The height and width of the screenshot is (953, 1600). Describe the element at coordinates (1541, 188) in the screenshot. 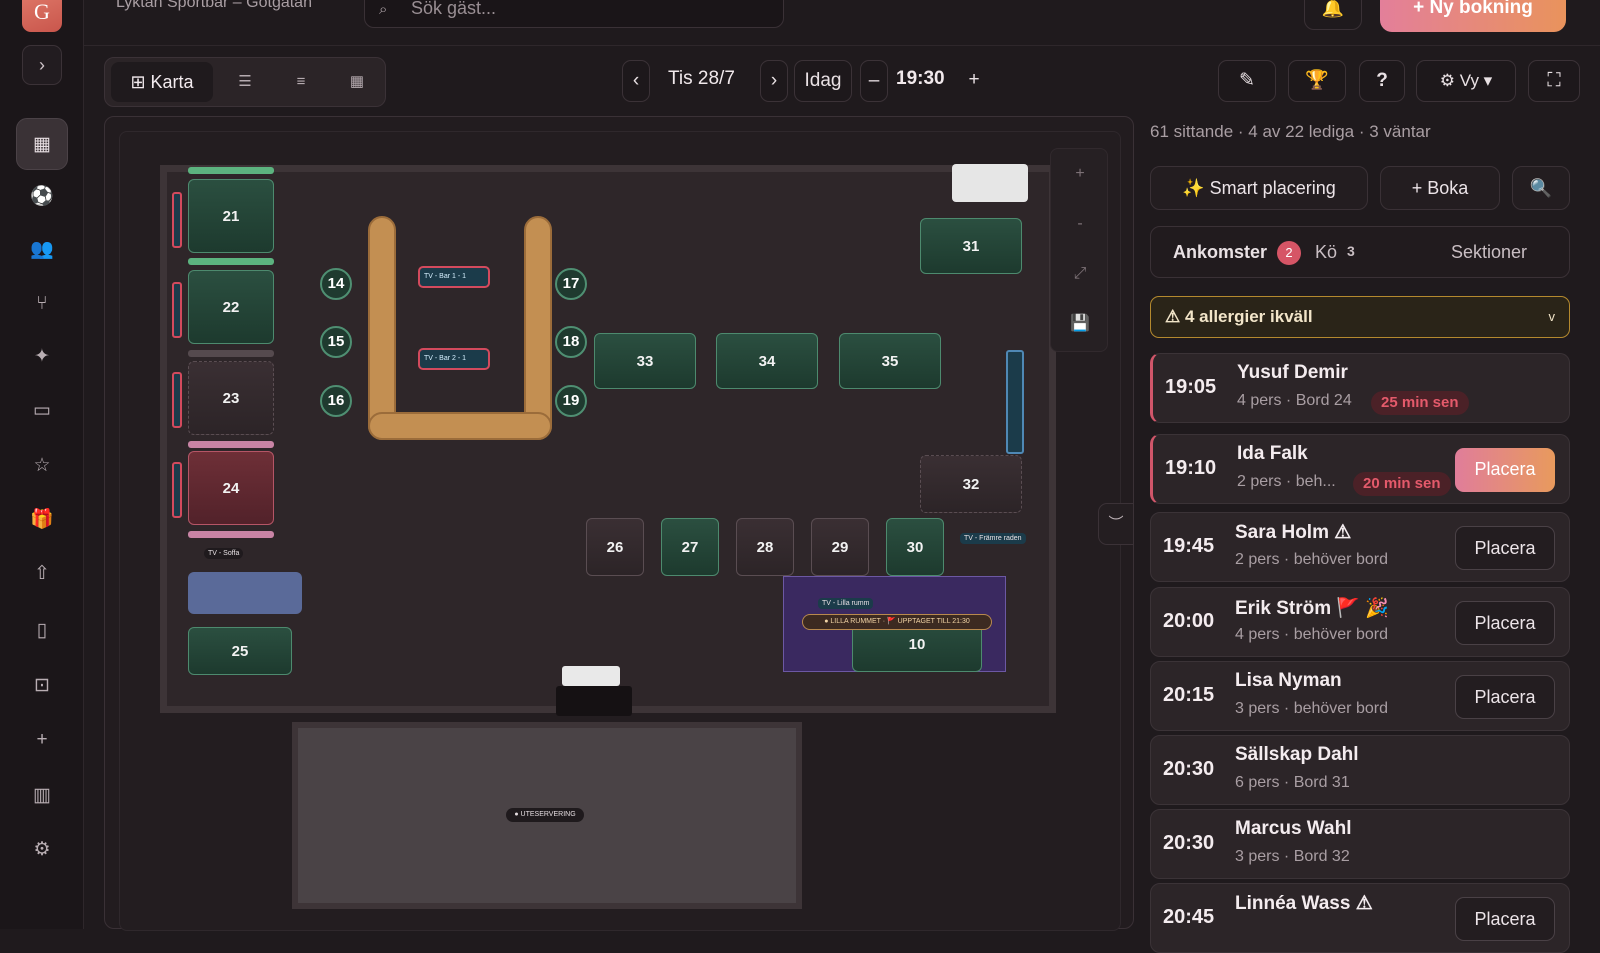

I see `search-icon-button: 🔍` at that location.